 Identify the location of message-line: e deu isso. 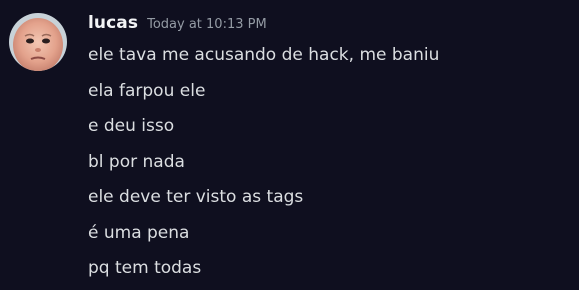
(131, 126).